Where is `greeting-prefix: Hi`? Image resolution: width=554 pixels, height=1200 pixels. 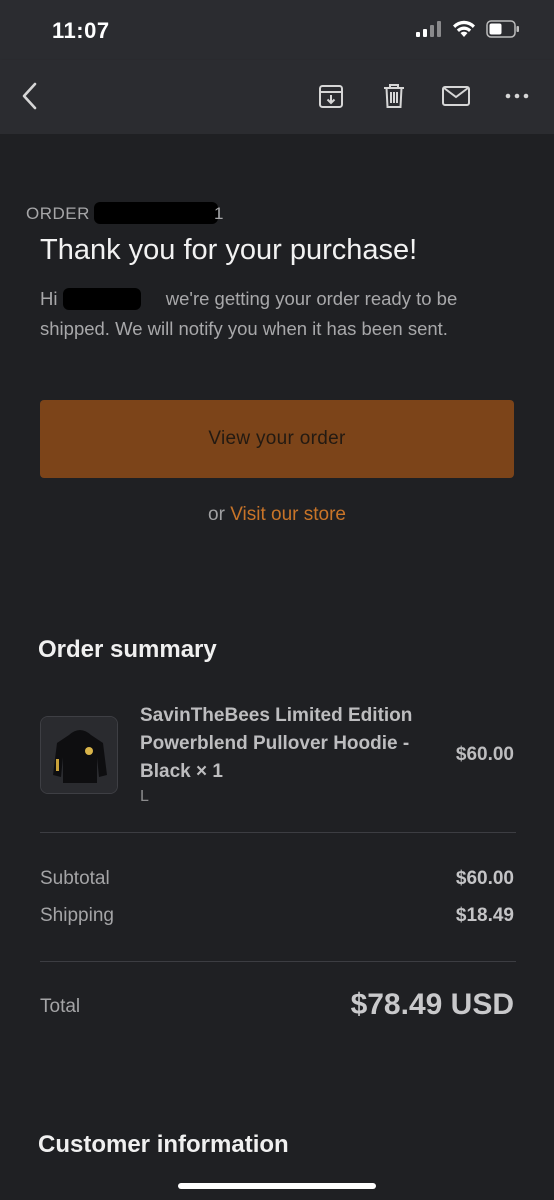 greeting-prefix: Hi is located at coordinates (49, 298).